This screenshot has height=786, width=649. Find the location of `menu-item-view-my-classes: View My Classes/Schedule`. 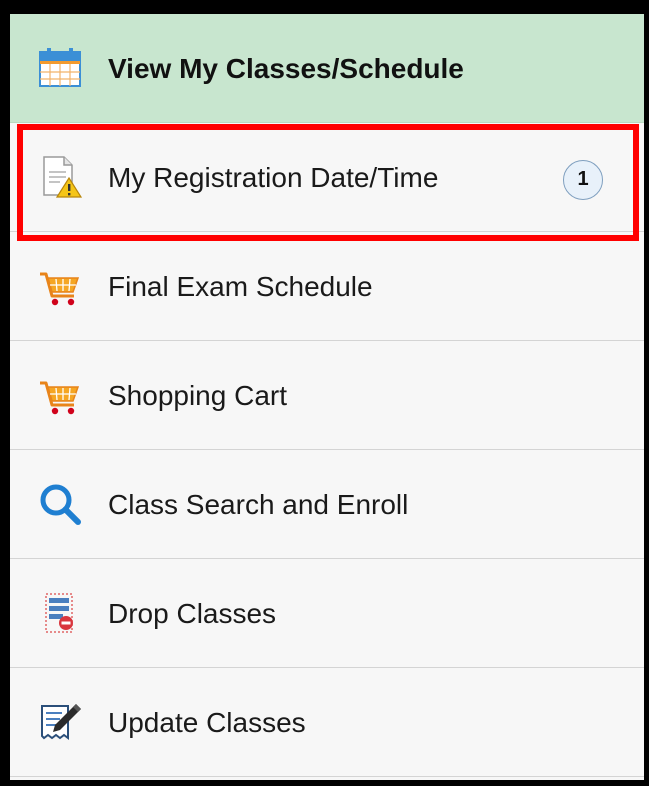

menu-item-view-my-classes: View My Classes/Schedule is located at coordinates (327, 68).